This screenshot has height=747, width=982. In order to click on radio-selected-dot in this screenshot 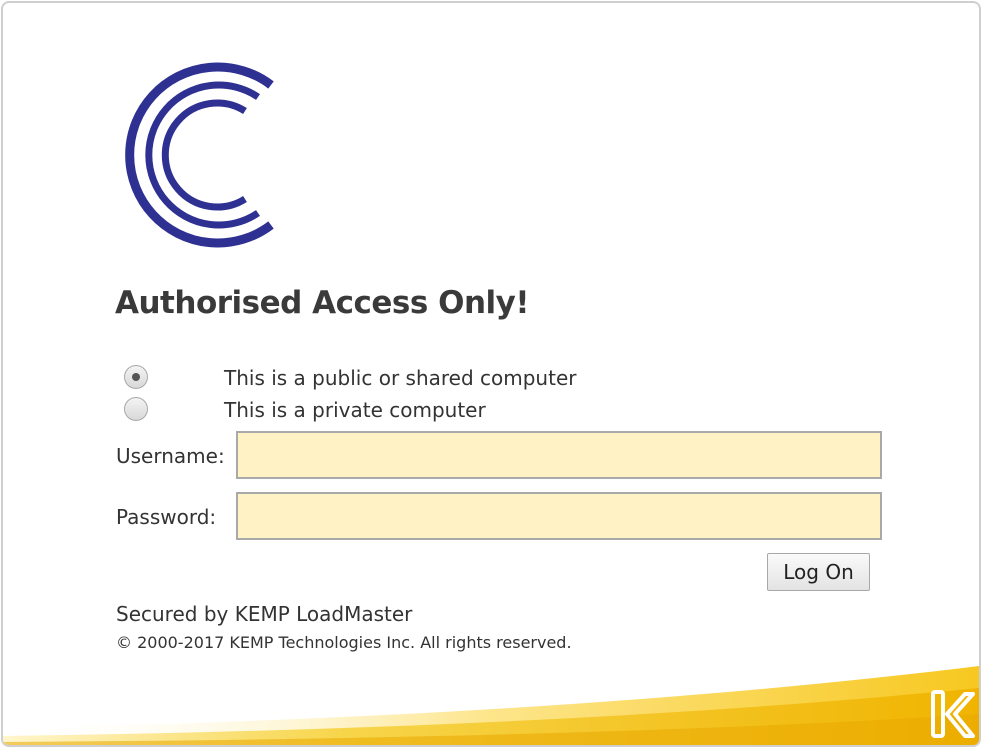, I will do `click(136, 377)`.